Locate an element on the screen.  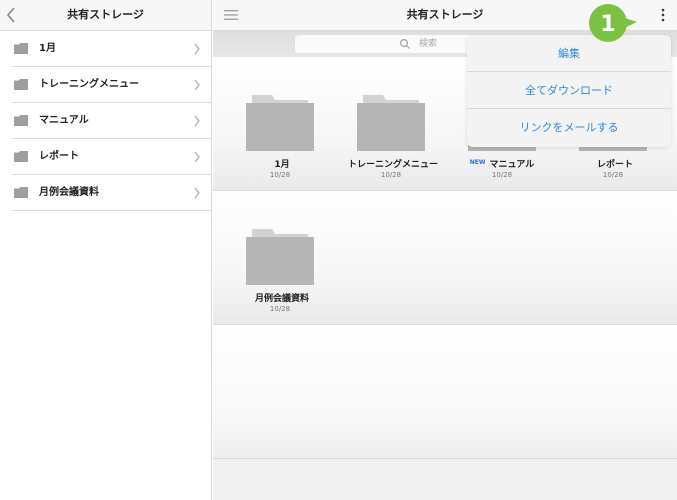
folder-tile-1gatsu: 1月 10/28 is located at coordinates (280, 145).